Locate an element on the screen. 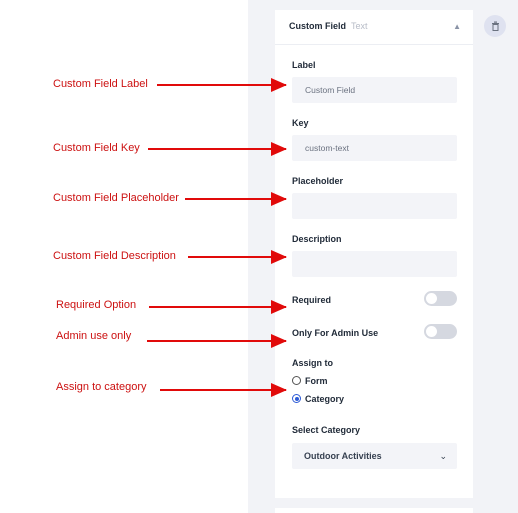  annotation-admin: Admin use only is located at coordinates (94, 336).